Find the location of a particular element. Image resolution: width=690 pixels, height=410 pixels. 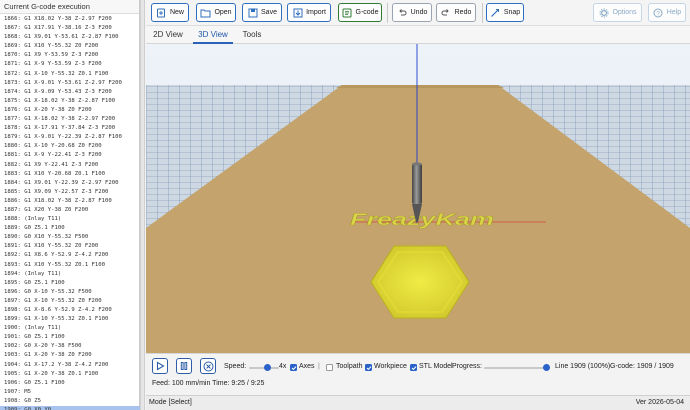

progress-slider is located at coordinates (515, 368).